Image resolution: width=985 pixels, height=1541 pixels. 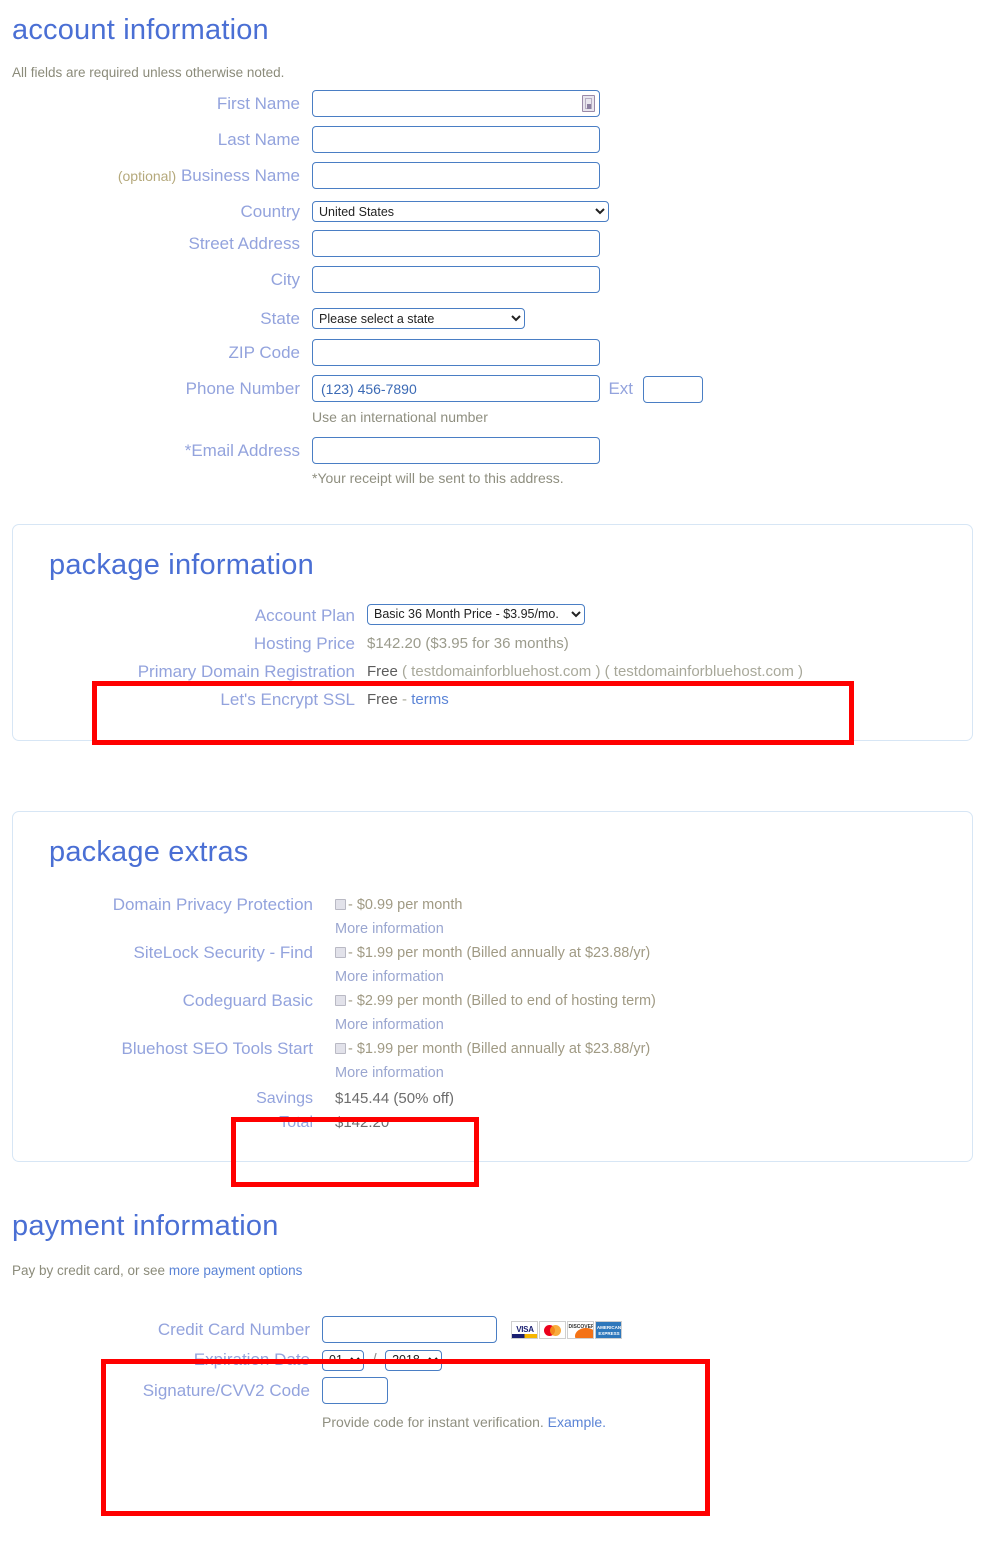 What do you see at coordinates (382, 700) in the screenshot?
I see `ssl-free-text: Free` at bounding box center [382, 700].